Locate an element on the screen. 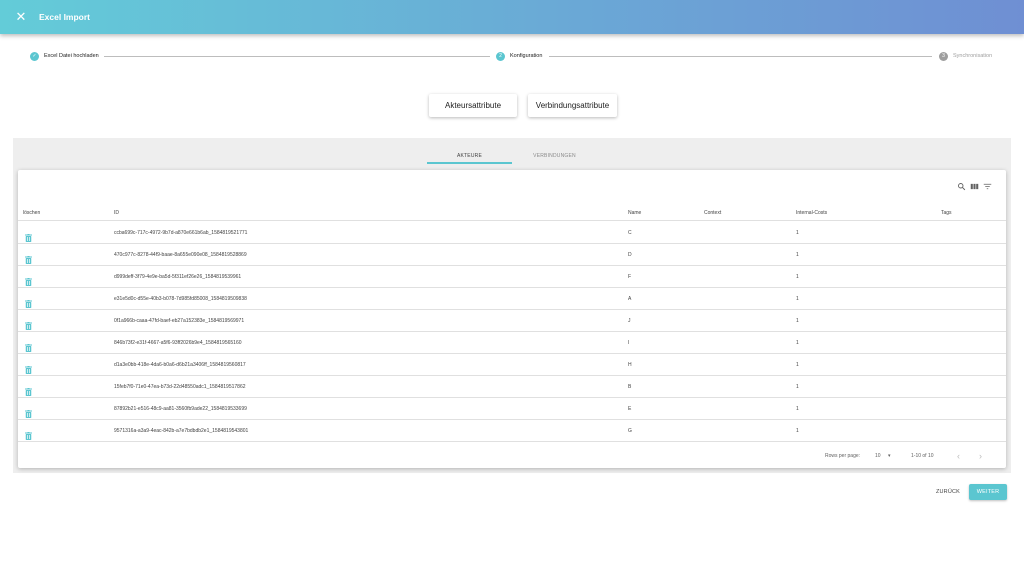  step-number: 2 is located at coordinates (500, 56).